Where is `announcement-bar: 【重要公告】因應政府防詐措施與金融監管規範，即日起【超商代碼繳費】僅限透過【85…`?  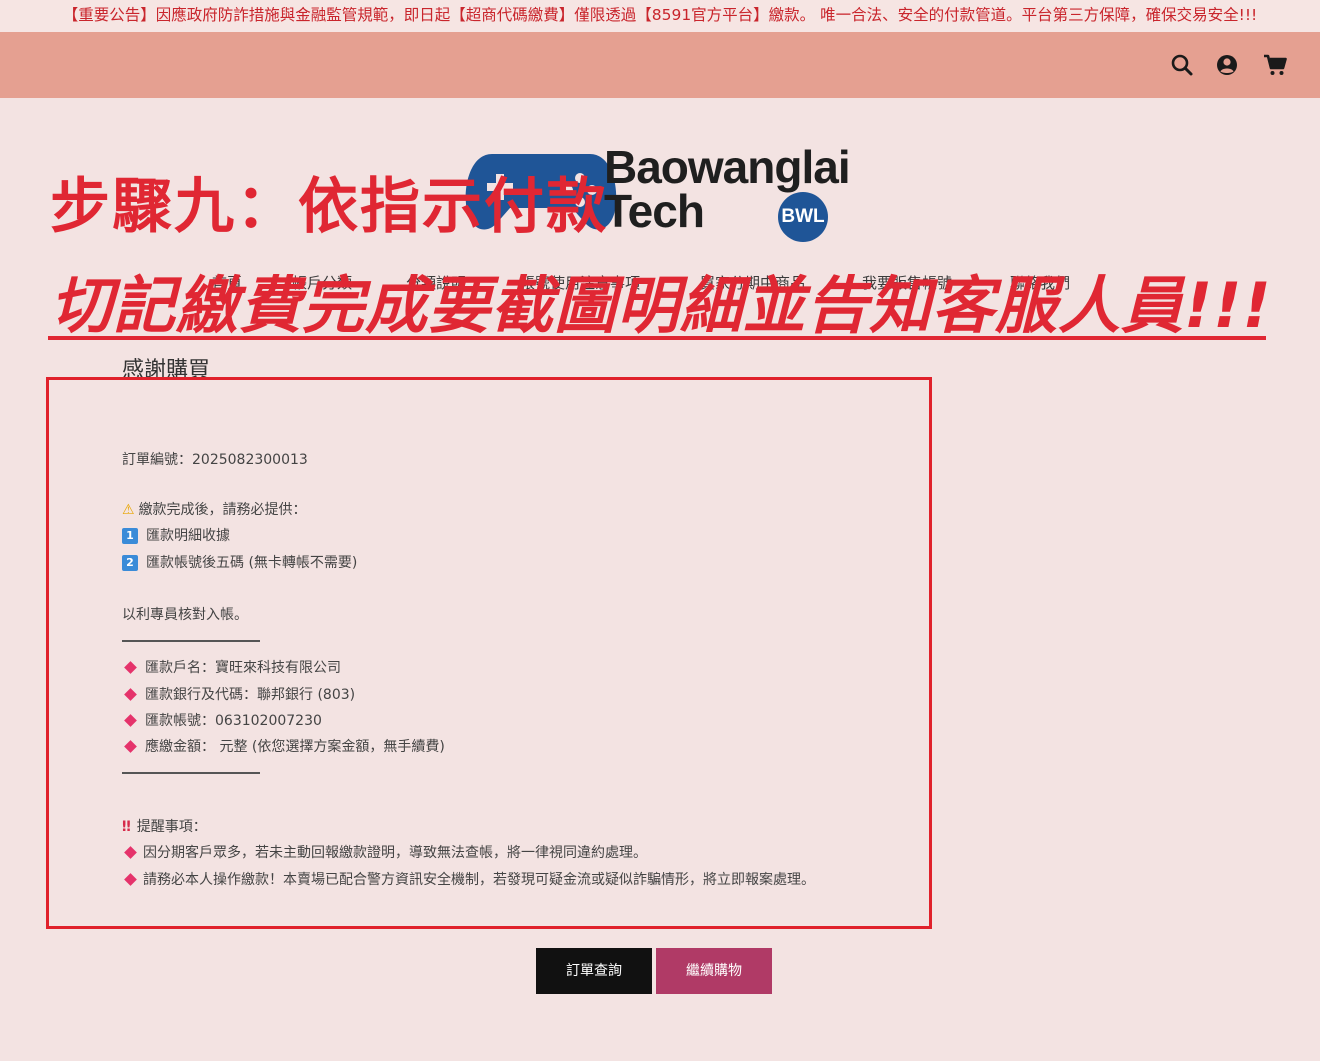
announcement-bar: 【重要公告】因應政府防詐措施與金融監管規範，即日起【超商代碼繳費】僅限透過【85… is located at coordinates (660, 16).